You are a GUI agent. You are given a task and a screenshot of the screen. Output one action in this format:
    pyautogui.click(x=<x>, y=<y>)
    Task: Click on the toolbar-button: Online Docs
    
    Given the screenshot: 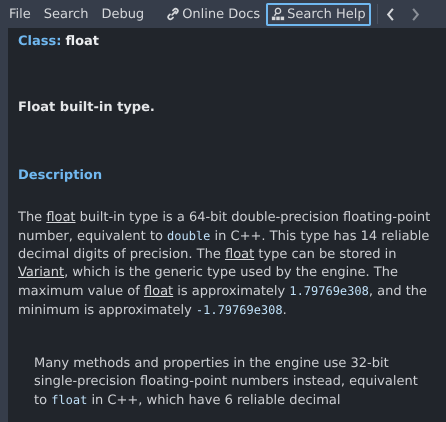 What is the action you would take?
    pyautogui.click(x=213, y=14)
    